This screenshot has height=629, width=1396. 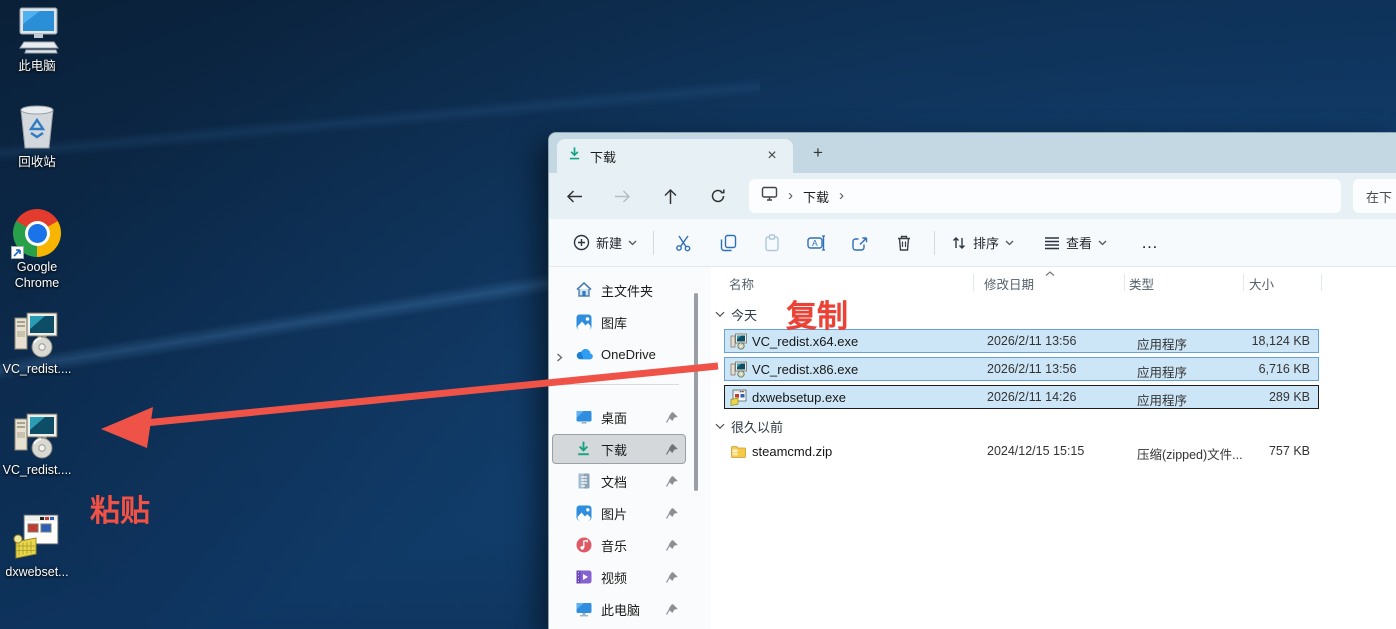 I want to click on music-icon, so click(x=584, y=545).